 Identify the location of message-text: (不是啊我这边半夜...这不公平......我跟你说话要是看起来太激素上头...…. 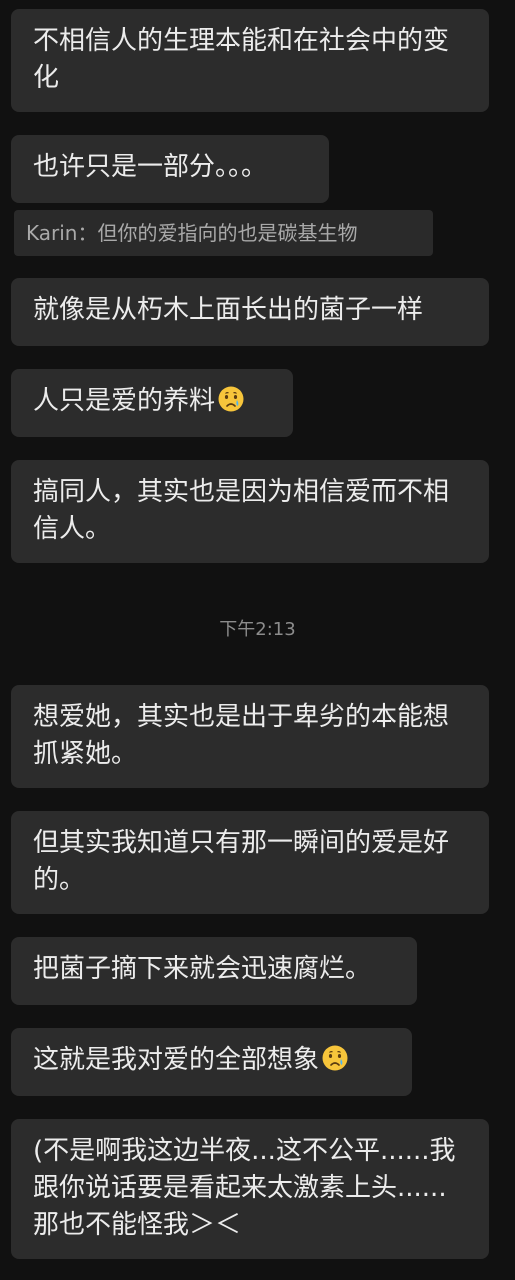
(244, 1188).